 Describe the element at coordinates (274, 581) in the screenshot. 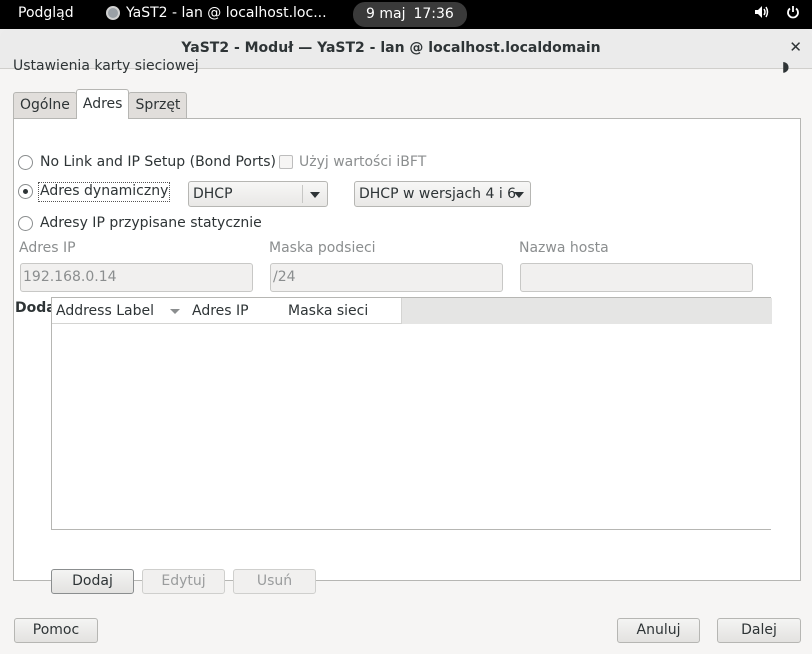

I see `delete-button: Usuń` at that location.